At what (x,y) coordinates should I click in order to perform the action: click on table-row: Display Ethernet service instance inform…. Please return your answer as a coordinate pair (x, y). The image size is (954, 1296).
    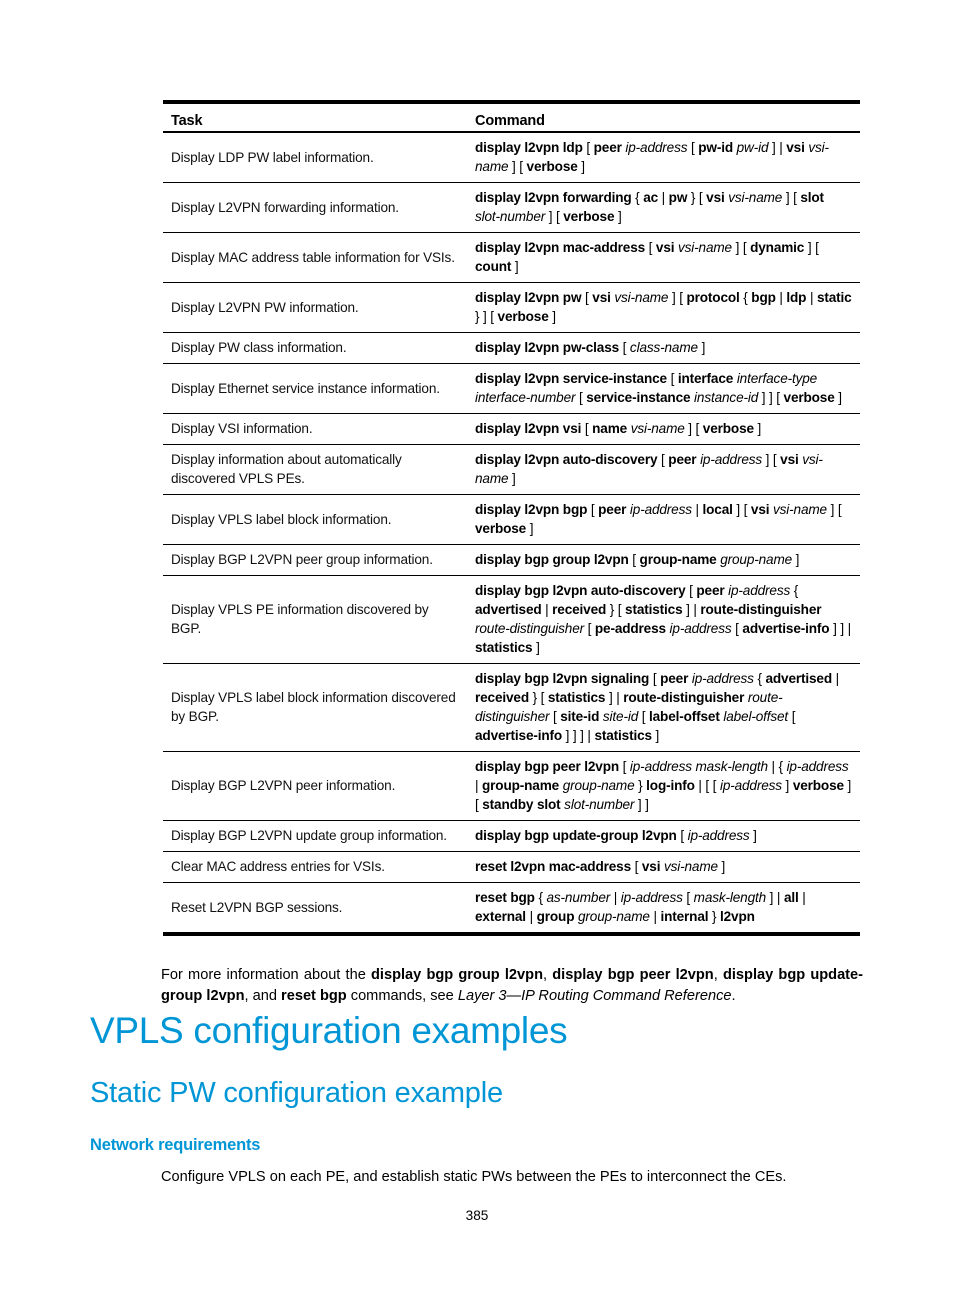
    Looking at the image, I should click on (511, 388).